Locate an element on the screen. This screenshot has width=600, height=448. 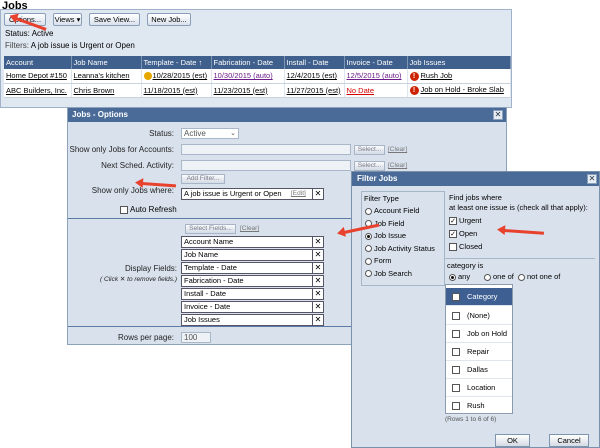
category-item: Dallas is located at coordinates (479, 370).